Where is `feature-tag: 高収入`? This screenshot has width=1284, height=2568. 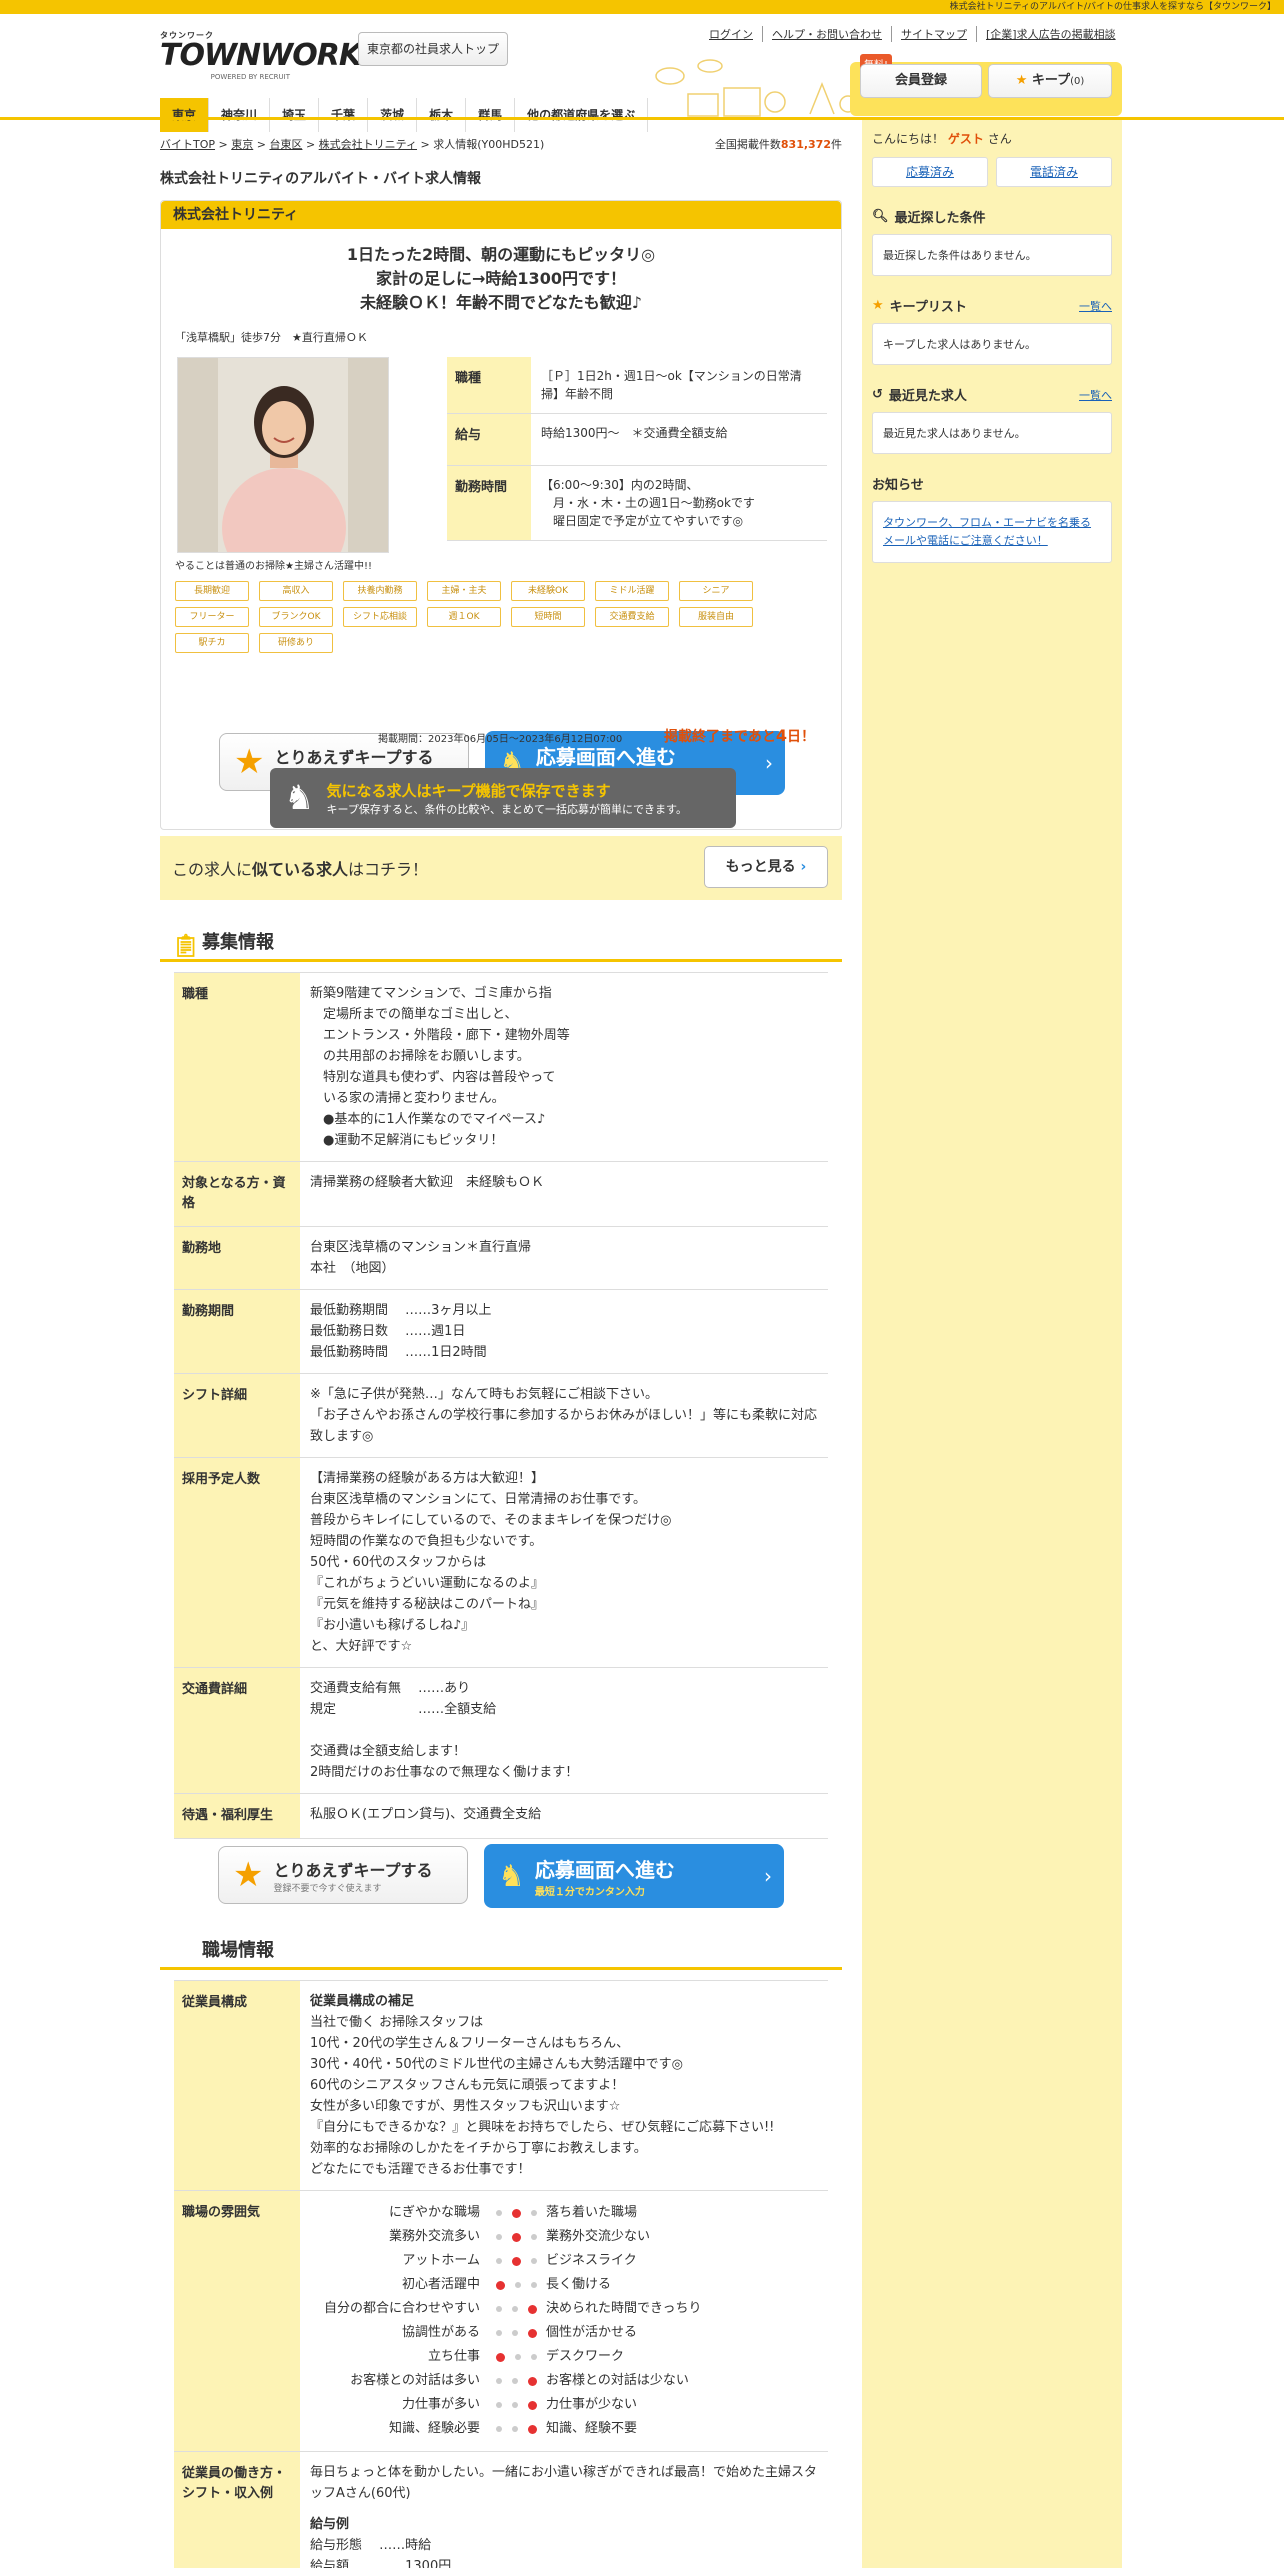 feature-tag: 高収入 is located at coordinates (296, 591).